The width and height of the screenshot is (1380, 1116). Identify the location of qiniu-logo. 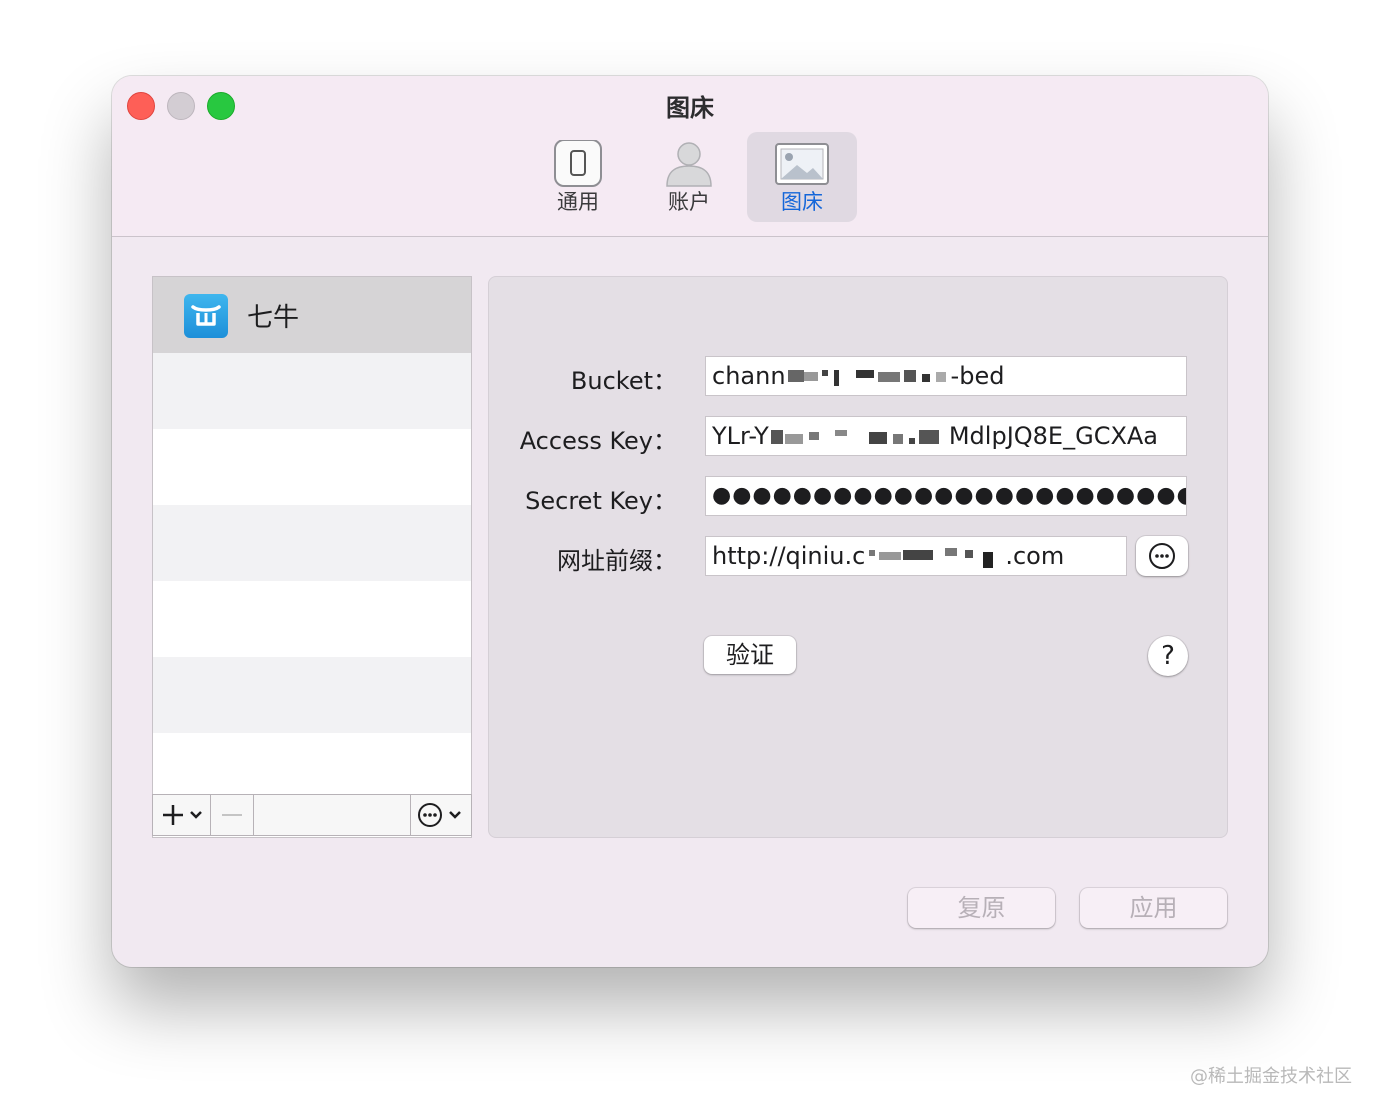
(206, 316).